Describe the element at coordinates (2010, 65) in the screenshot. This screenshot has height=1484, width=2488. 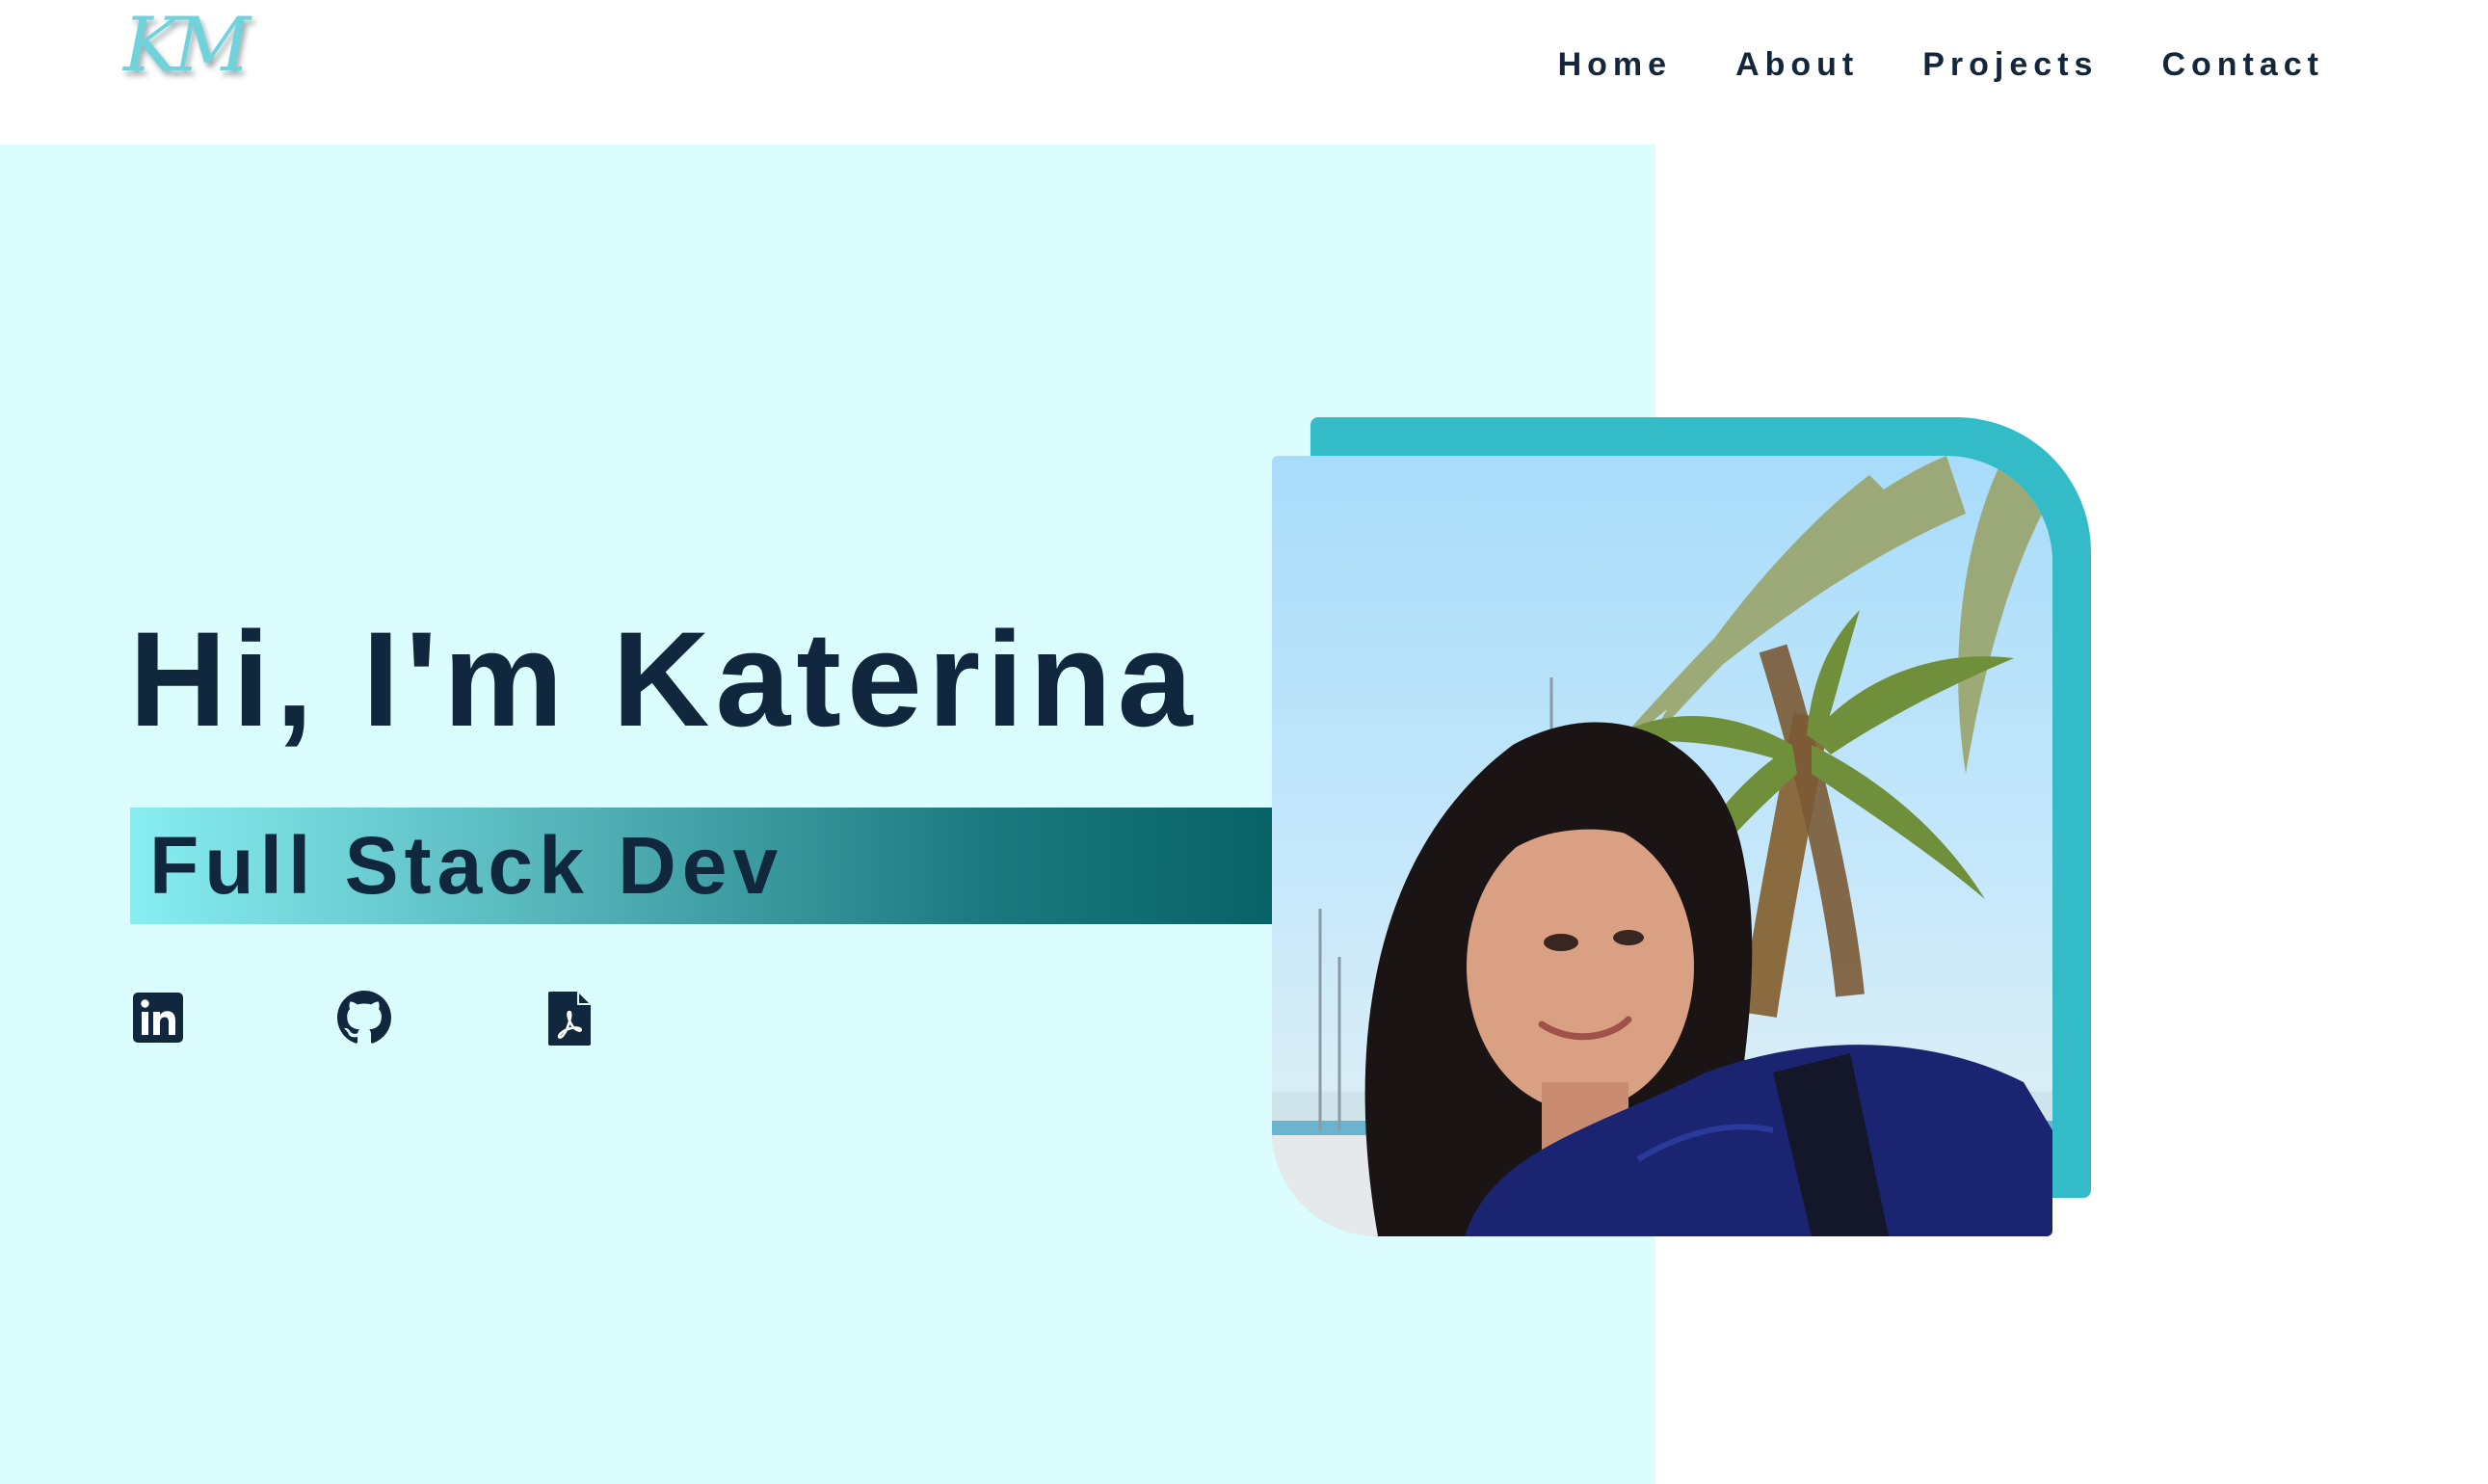
I see `nav-link-projects: Projects` at that location.